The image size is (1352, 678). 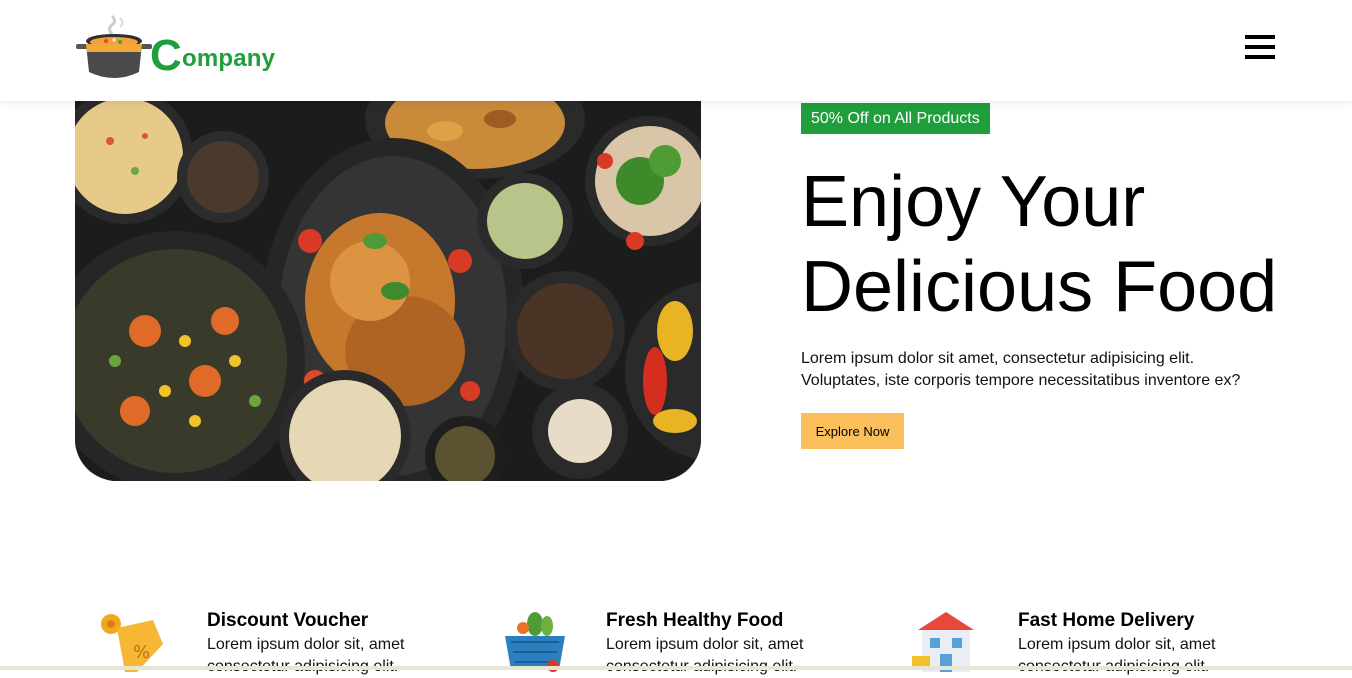 I want to click on hamburger-menu-icon, so click(x=1261, y=49).